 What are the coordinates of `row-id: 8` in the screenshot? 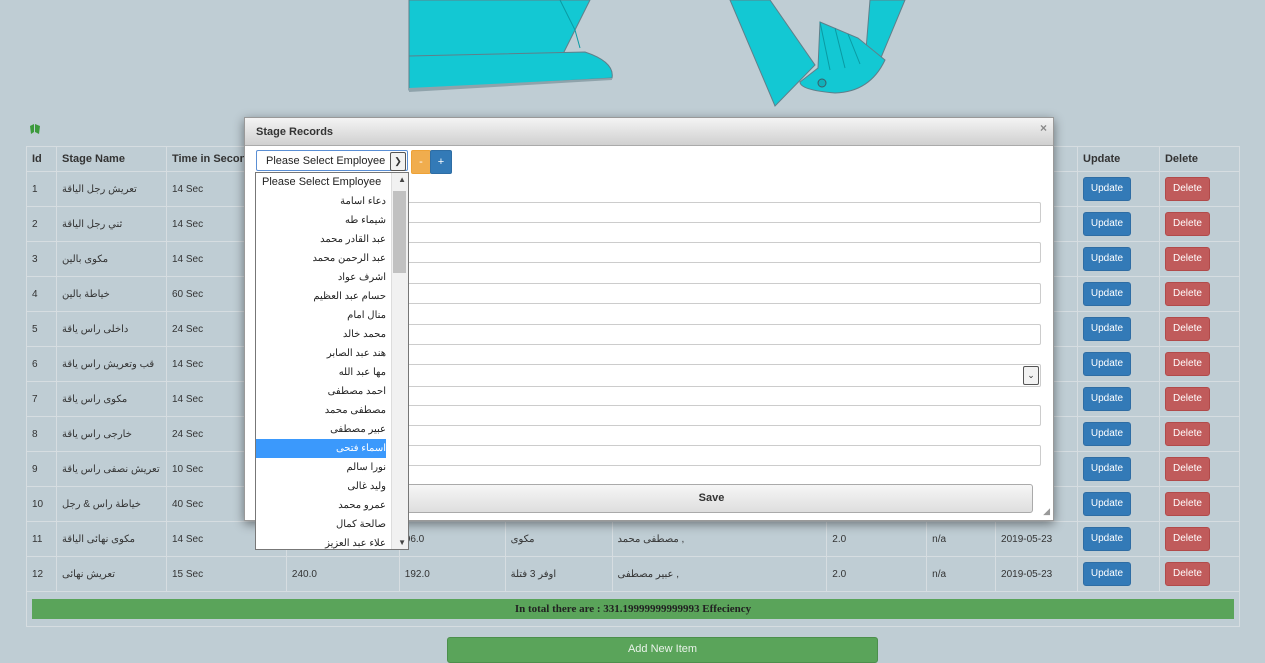 It's located at (41, 434).